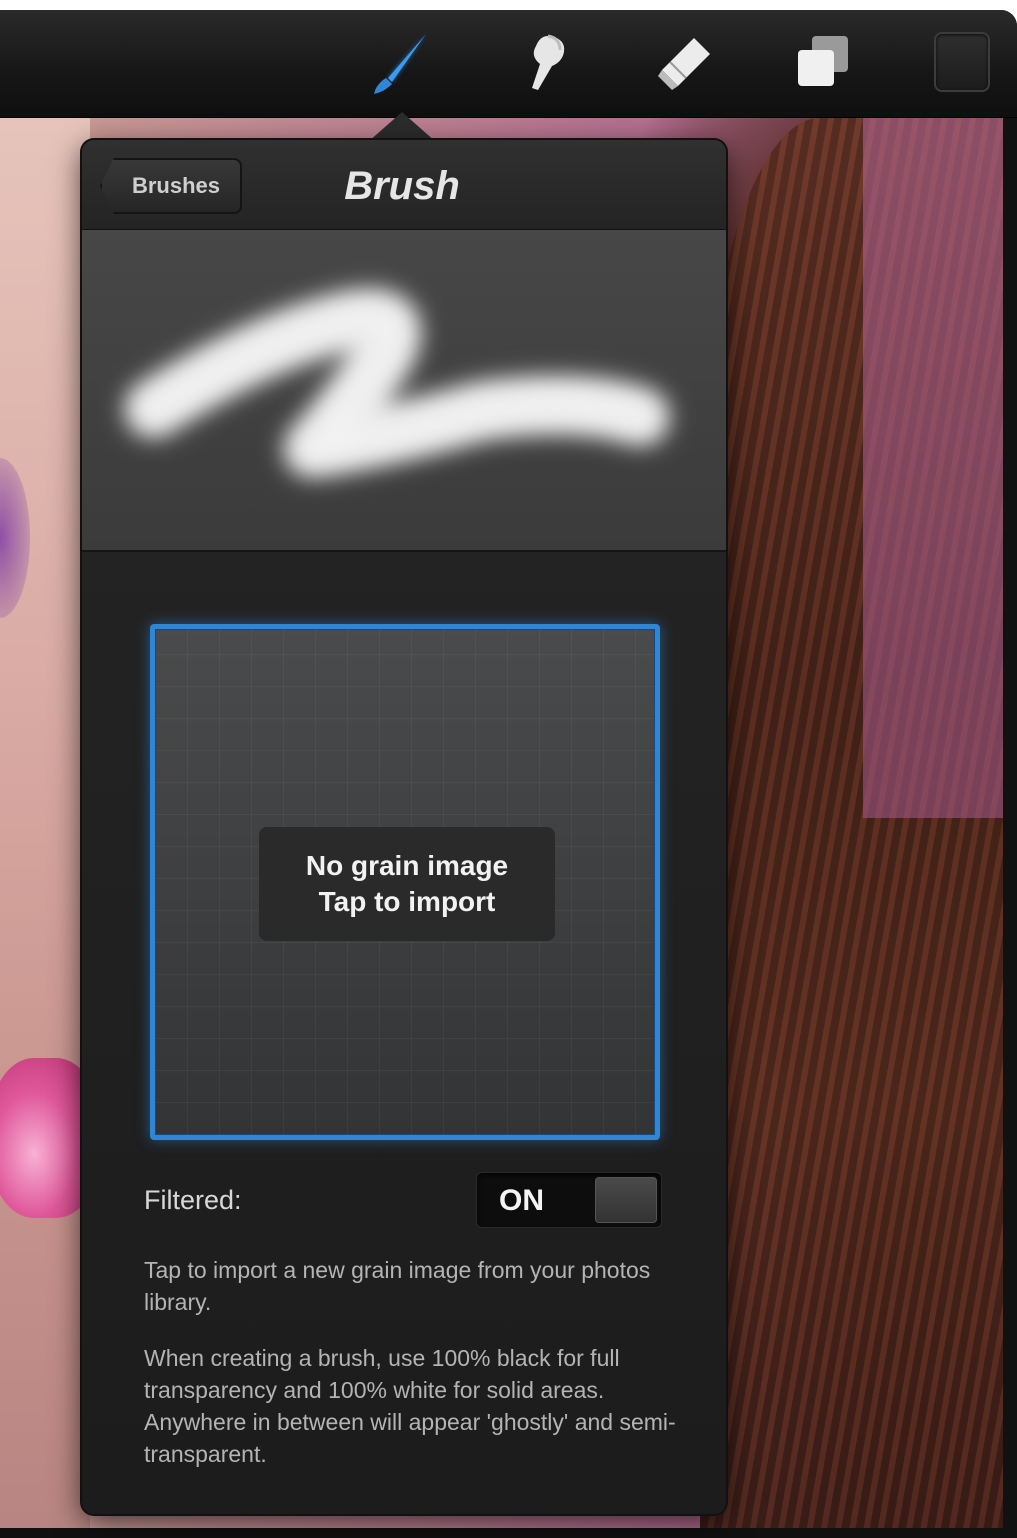 Image resolution: width=1017 pixels, height=1538 pixels. I want to click on eraser-icon, so click(684, 64).